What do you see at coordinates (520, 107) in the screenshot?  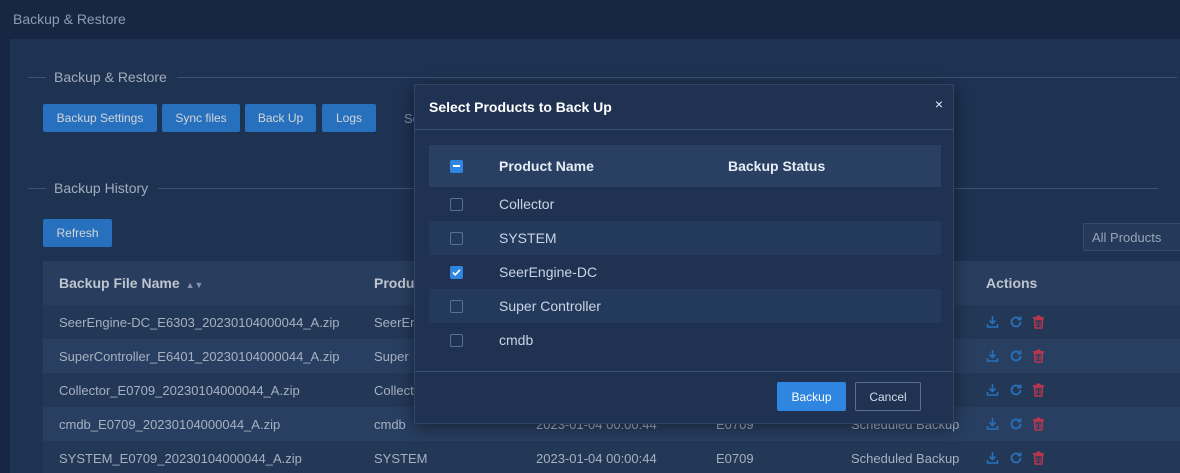 I see `dialog-title: Select Products to Back Up` at bounding box center [520, 107].